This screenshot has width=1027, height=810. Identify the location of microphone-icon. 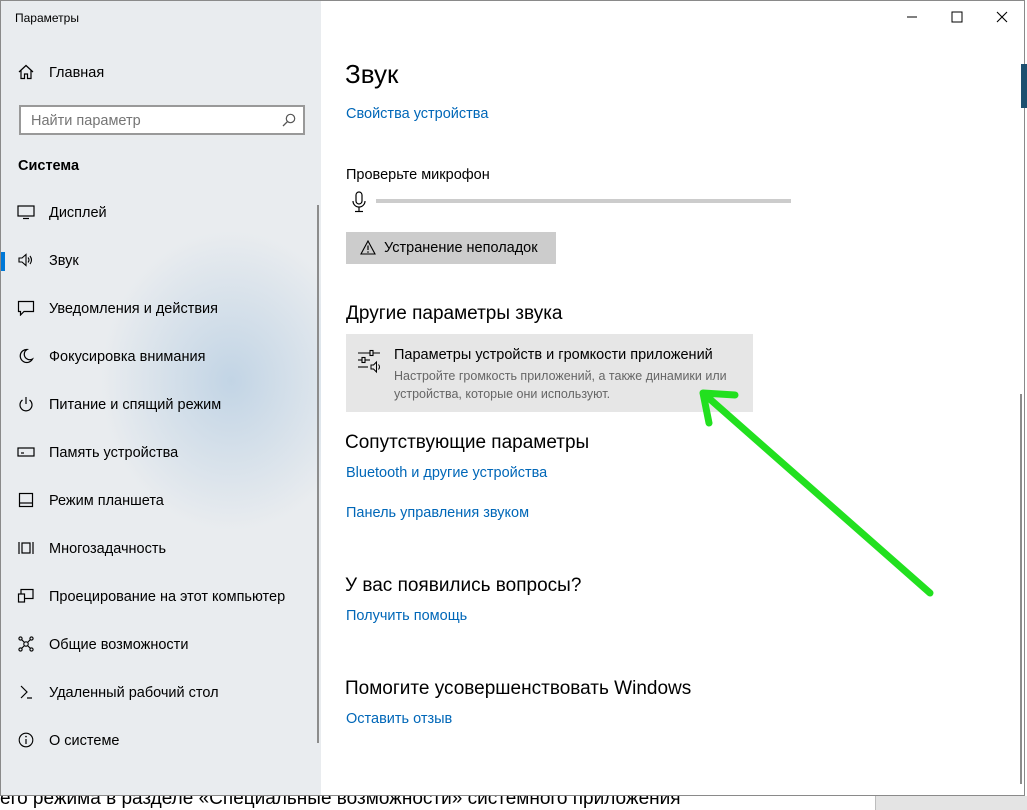
(359, 204).